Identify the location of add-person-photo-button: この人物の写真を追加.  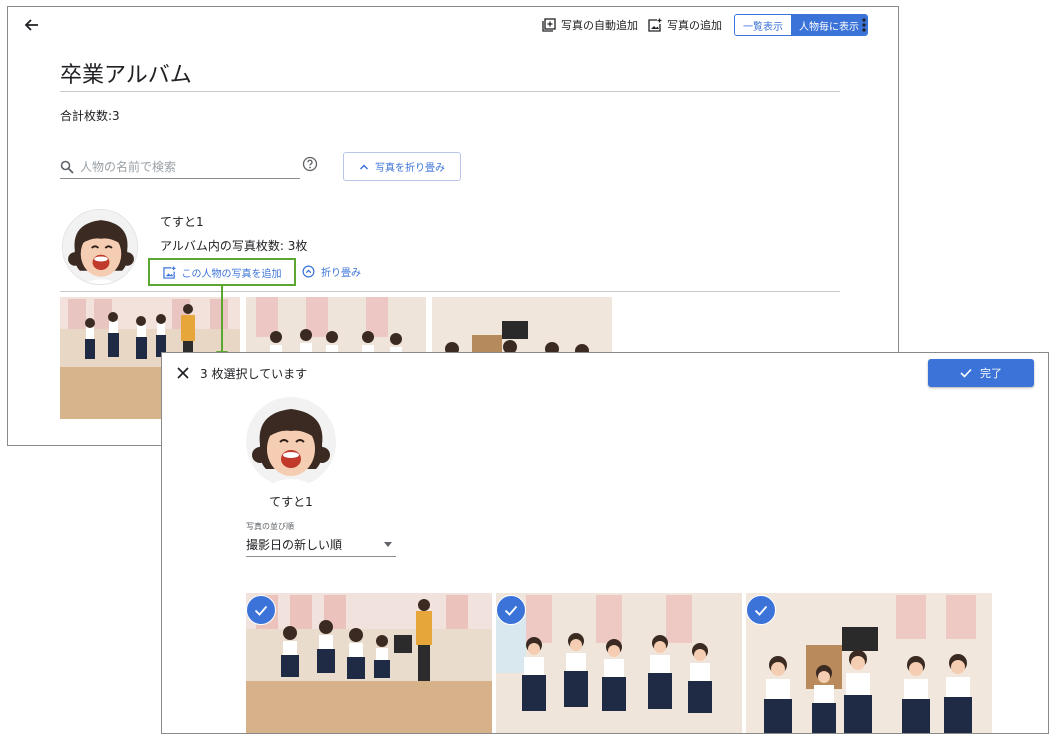
(222, 272).